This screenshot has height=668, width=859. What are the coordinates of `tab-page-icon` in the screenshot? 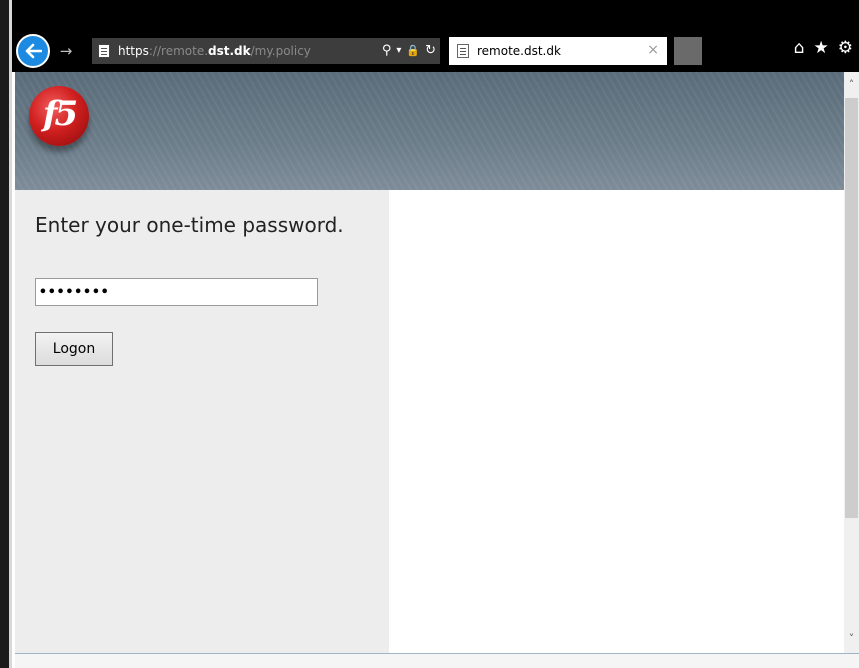 It's located at (463, 51).